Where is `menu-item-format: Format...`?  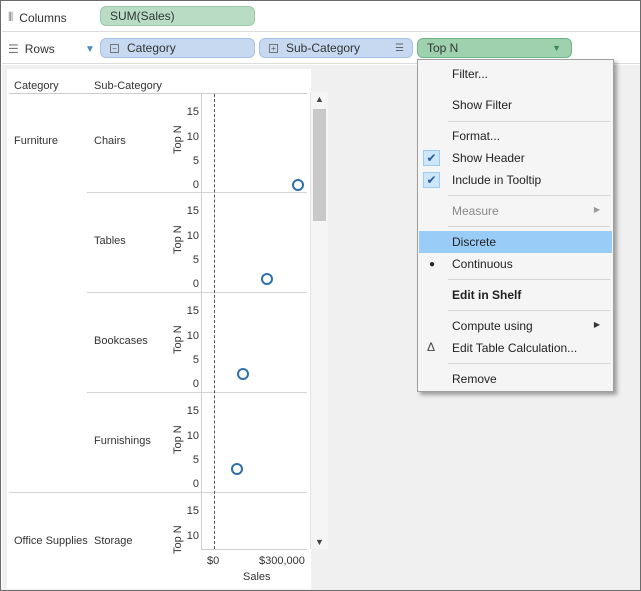
menu-item-format: Format... is located at coordinates (515, 136).